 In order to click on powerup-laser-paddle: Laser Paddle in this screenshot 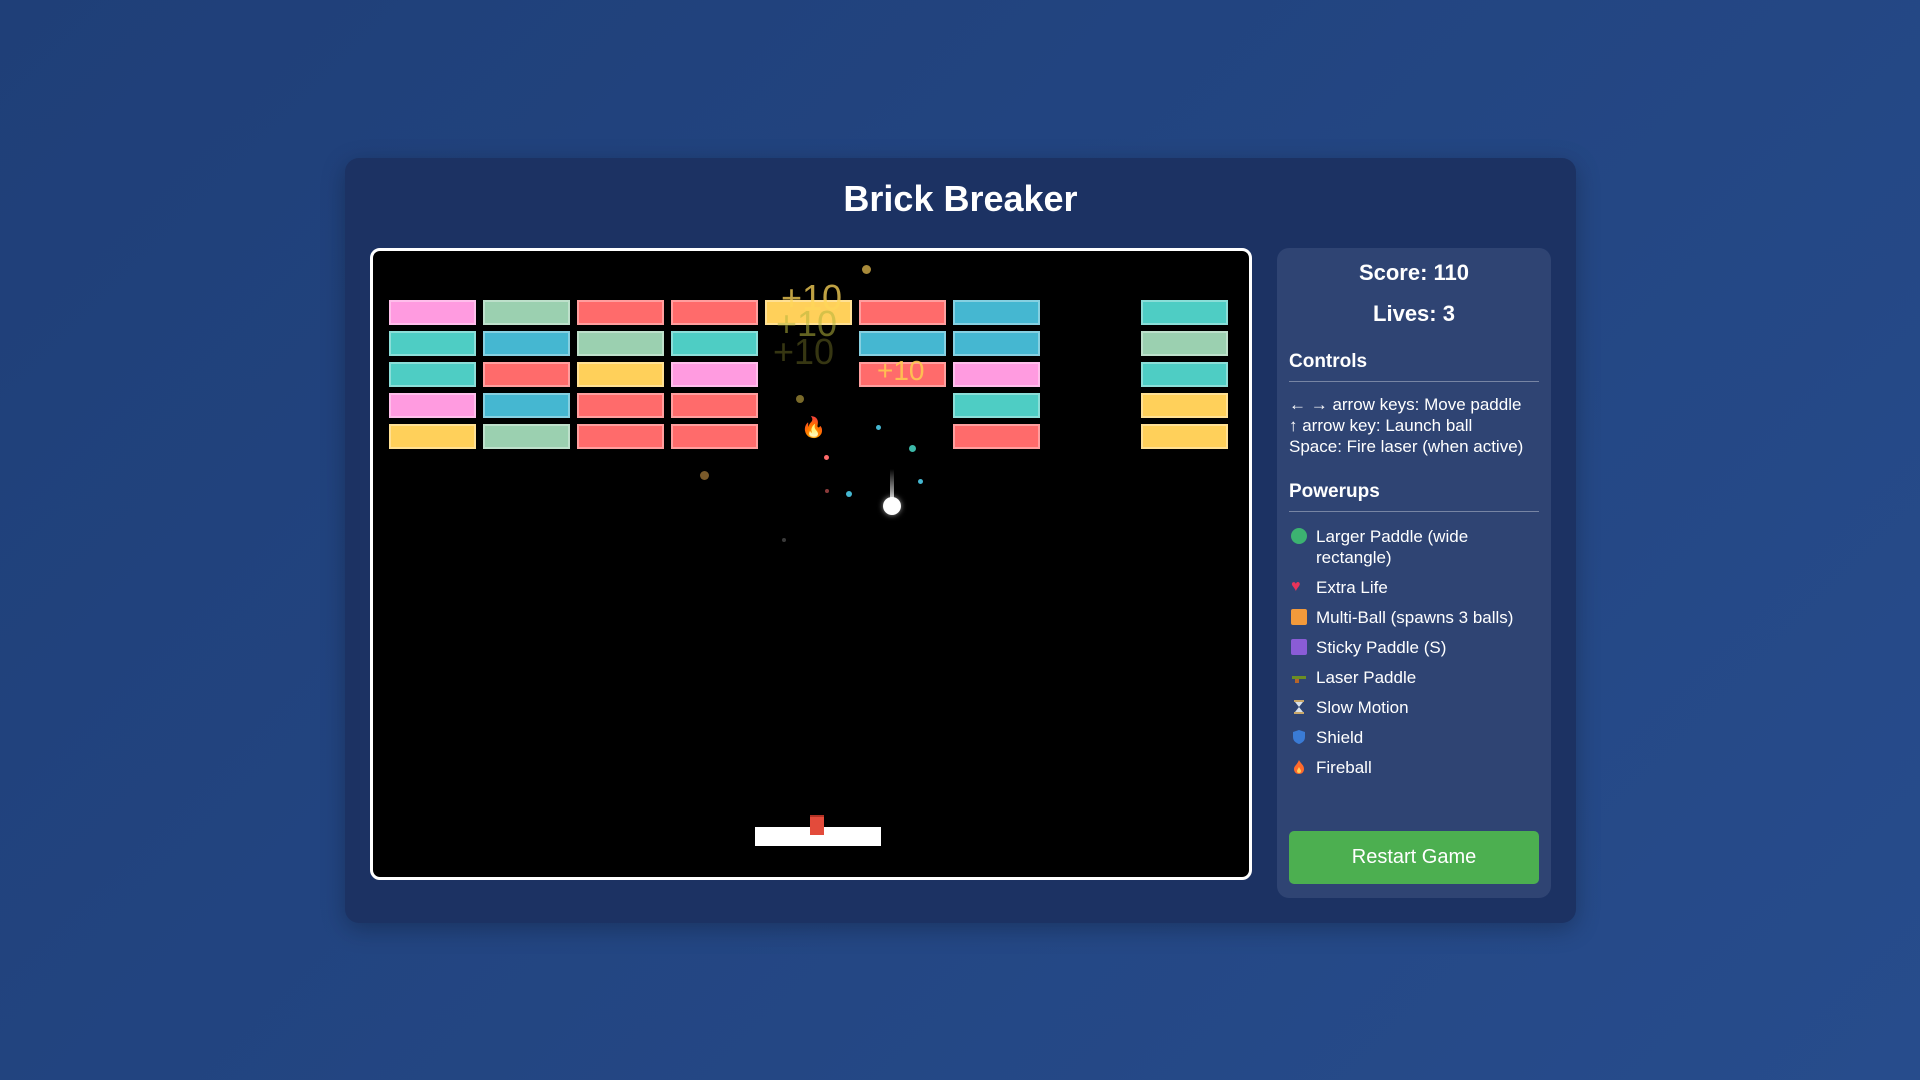, I will do `click(1414, 677)`.